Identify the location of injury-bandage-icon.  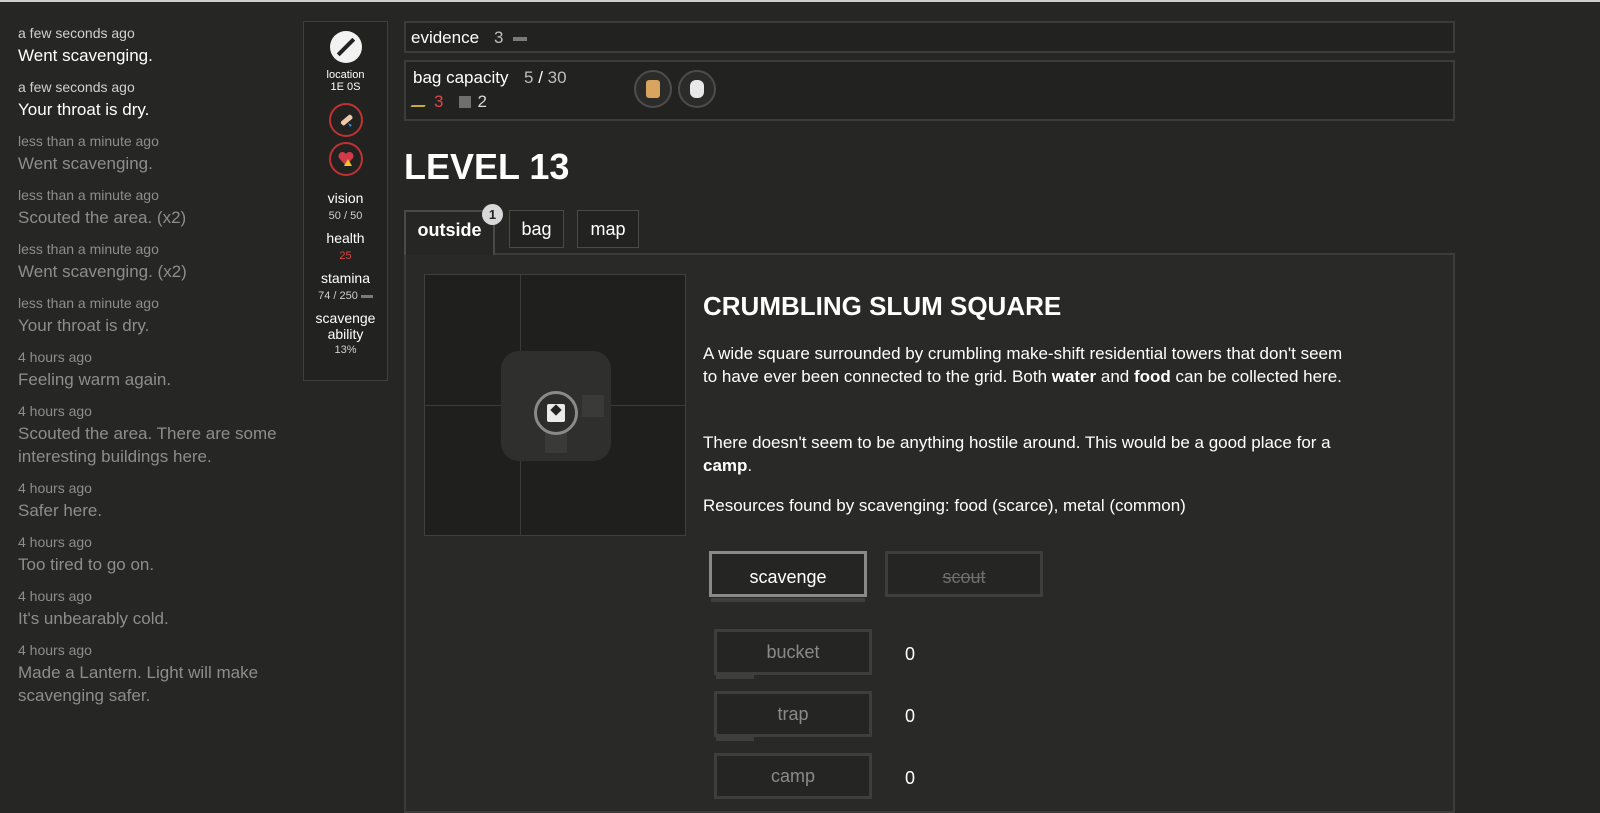
(345, 120).